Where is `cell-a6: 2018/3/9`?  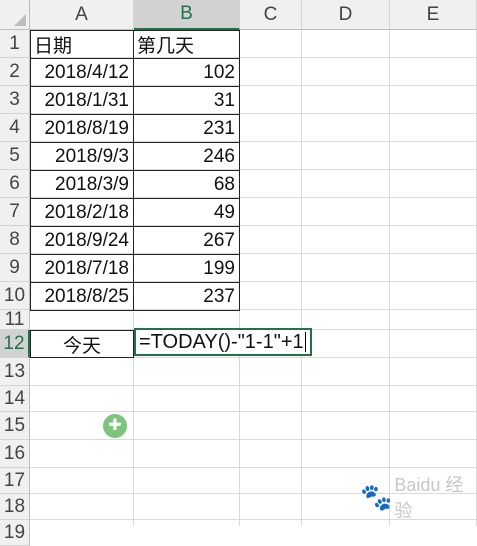
cell-a6: 2018/3/9 is located at coordinates (82, 184).